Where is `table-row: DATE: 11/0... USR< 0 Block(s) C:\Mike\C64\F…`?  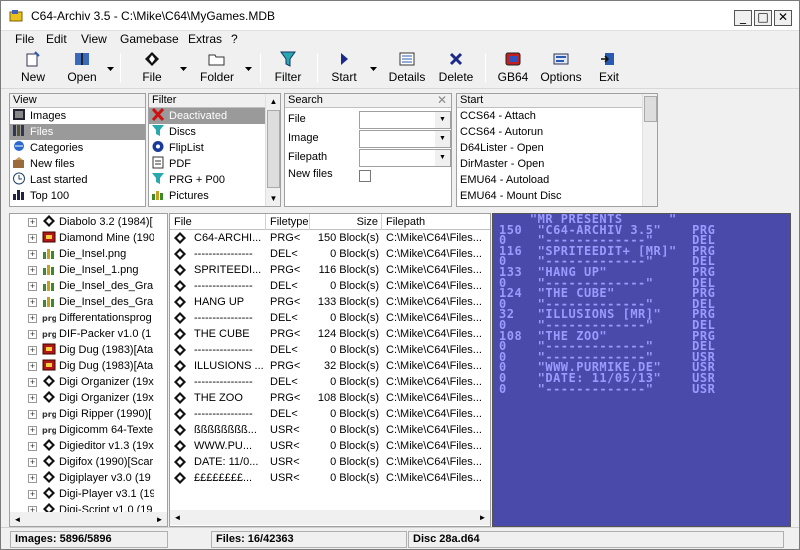
table-row: DATE: 11/0... USR< 0 Block(s) C:\Mike\C64\F… is located at coordinates (330, 462).